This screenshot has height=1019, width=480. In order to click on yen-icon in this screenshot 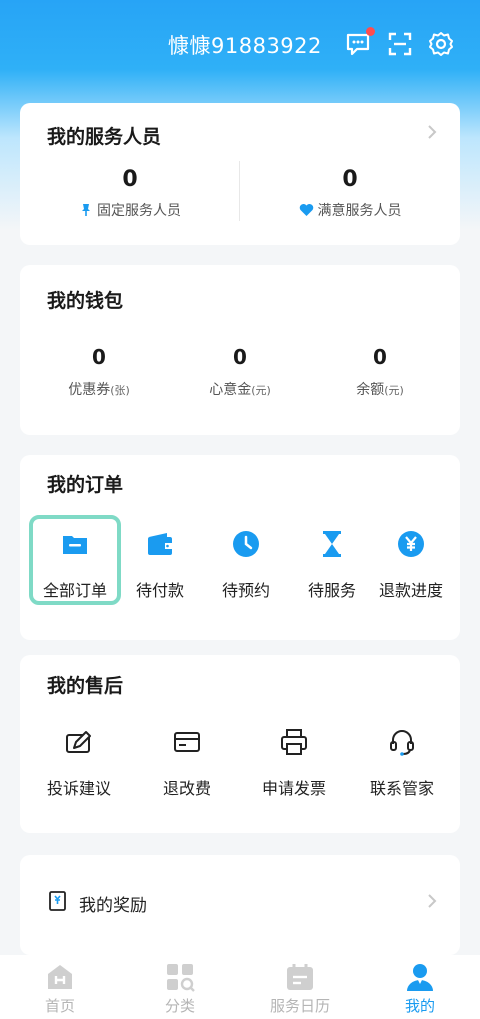, I will do `click(411, 544)`.